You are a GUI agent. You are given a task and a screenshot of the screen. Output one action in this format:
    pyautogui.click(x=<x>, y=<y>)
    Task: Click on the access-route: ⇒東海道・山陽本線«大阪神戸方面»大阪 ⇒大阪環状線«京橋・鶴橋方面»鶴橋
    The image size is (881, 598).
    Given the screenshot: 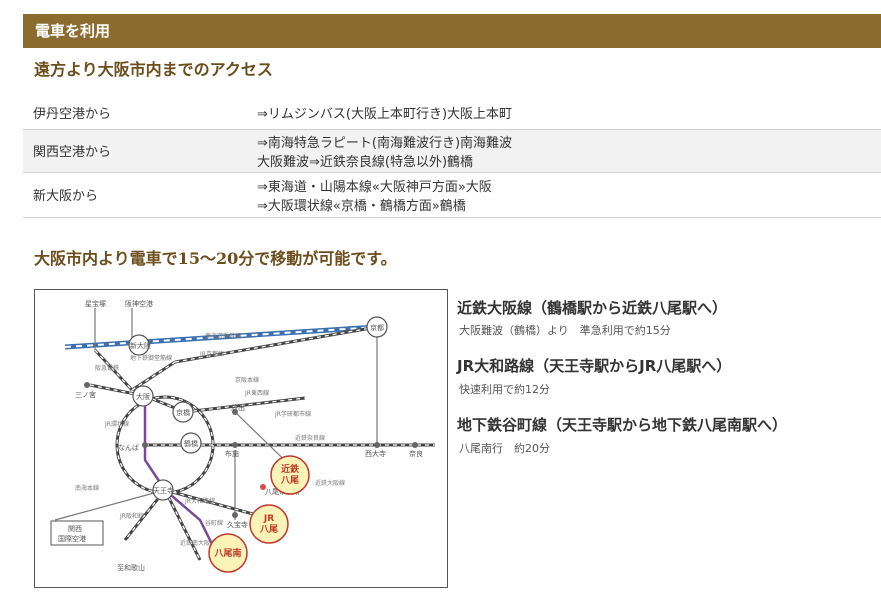 What is the action you would take?
    pyautogui.click(x=374, y=196)
    